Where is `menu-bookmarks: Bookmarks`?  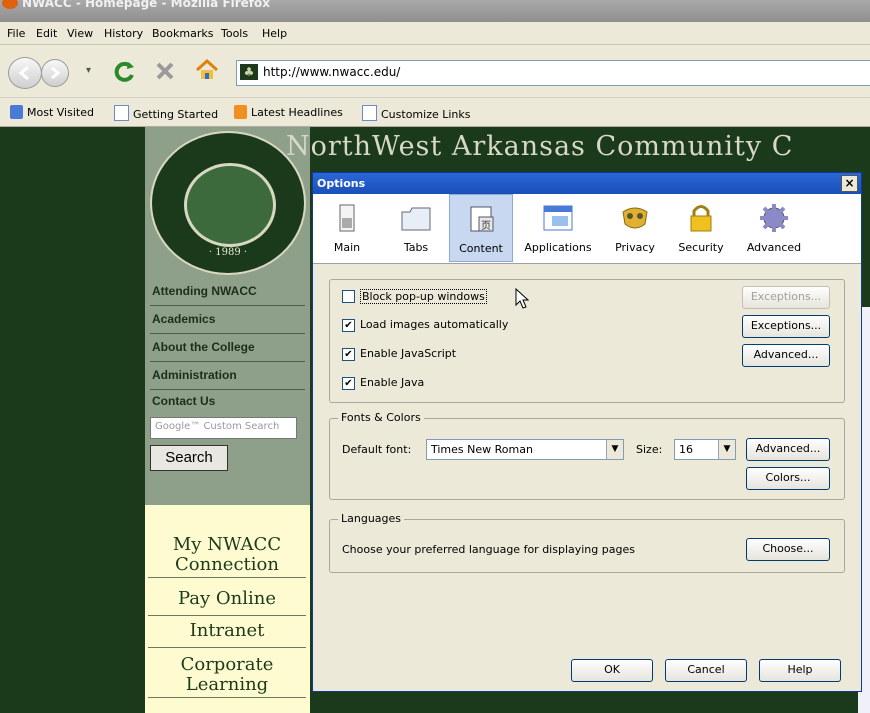
menu-bookmarks: Bookmarks is located at coordinates (182, 33).